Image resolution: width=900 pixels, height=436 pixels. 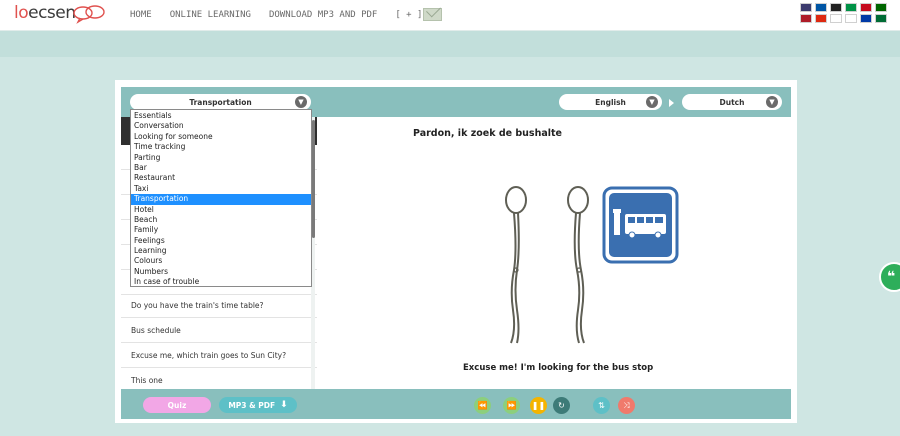 What do you see at coordinates (89, 14) in the screenshot?
I see `logo-bubbles-icon` at bounding box center [89, 14].